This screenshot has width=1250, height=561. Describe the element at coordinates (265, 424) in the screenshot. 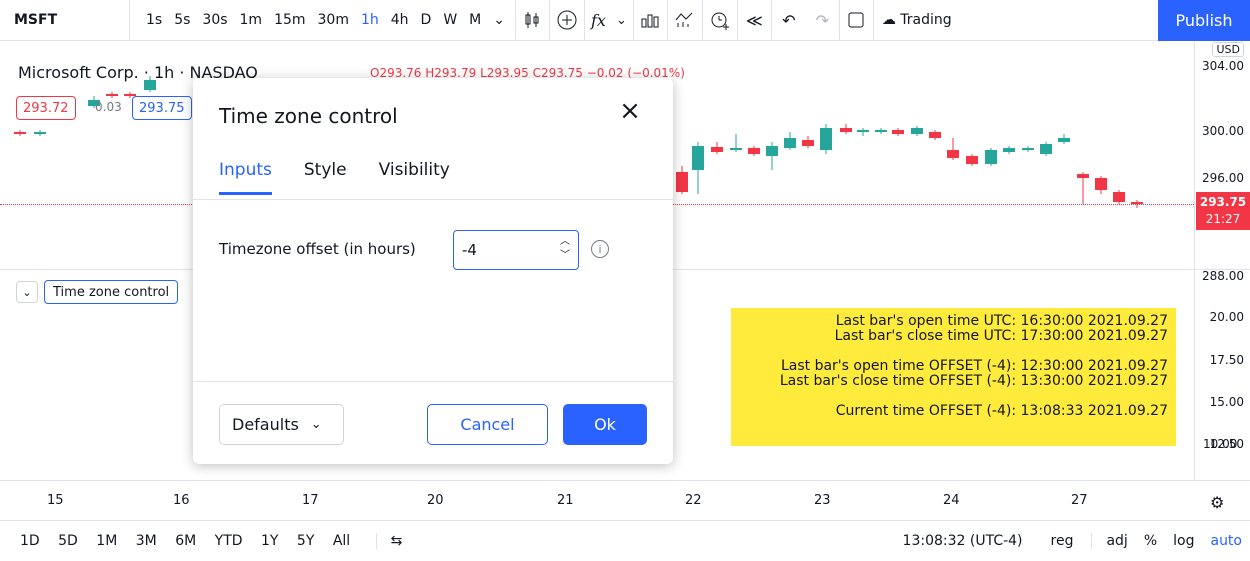

I see `defaults-label: Defaults` at that location.